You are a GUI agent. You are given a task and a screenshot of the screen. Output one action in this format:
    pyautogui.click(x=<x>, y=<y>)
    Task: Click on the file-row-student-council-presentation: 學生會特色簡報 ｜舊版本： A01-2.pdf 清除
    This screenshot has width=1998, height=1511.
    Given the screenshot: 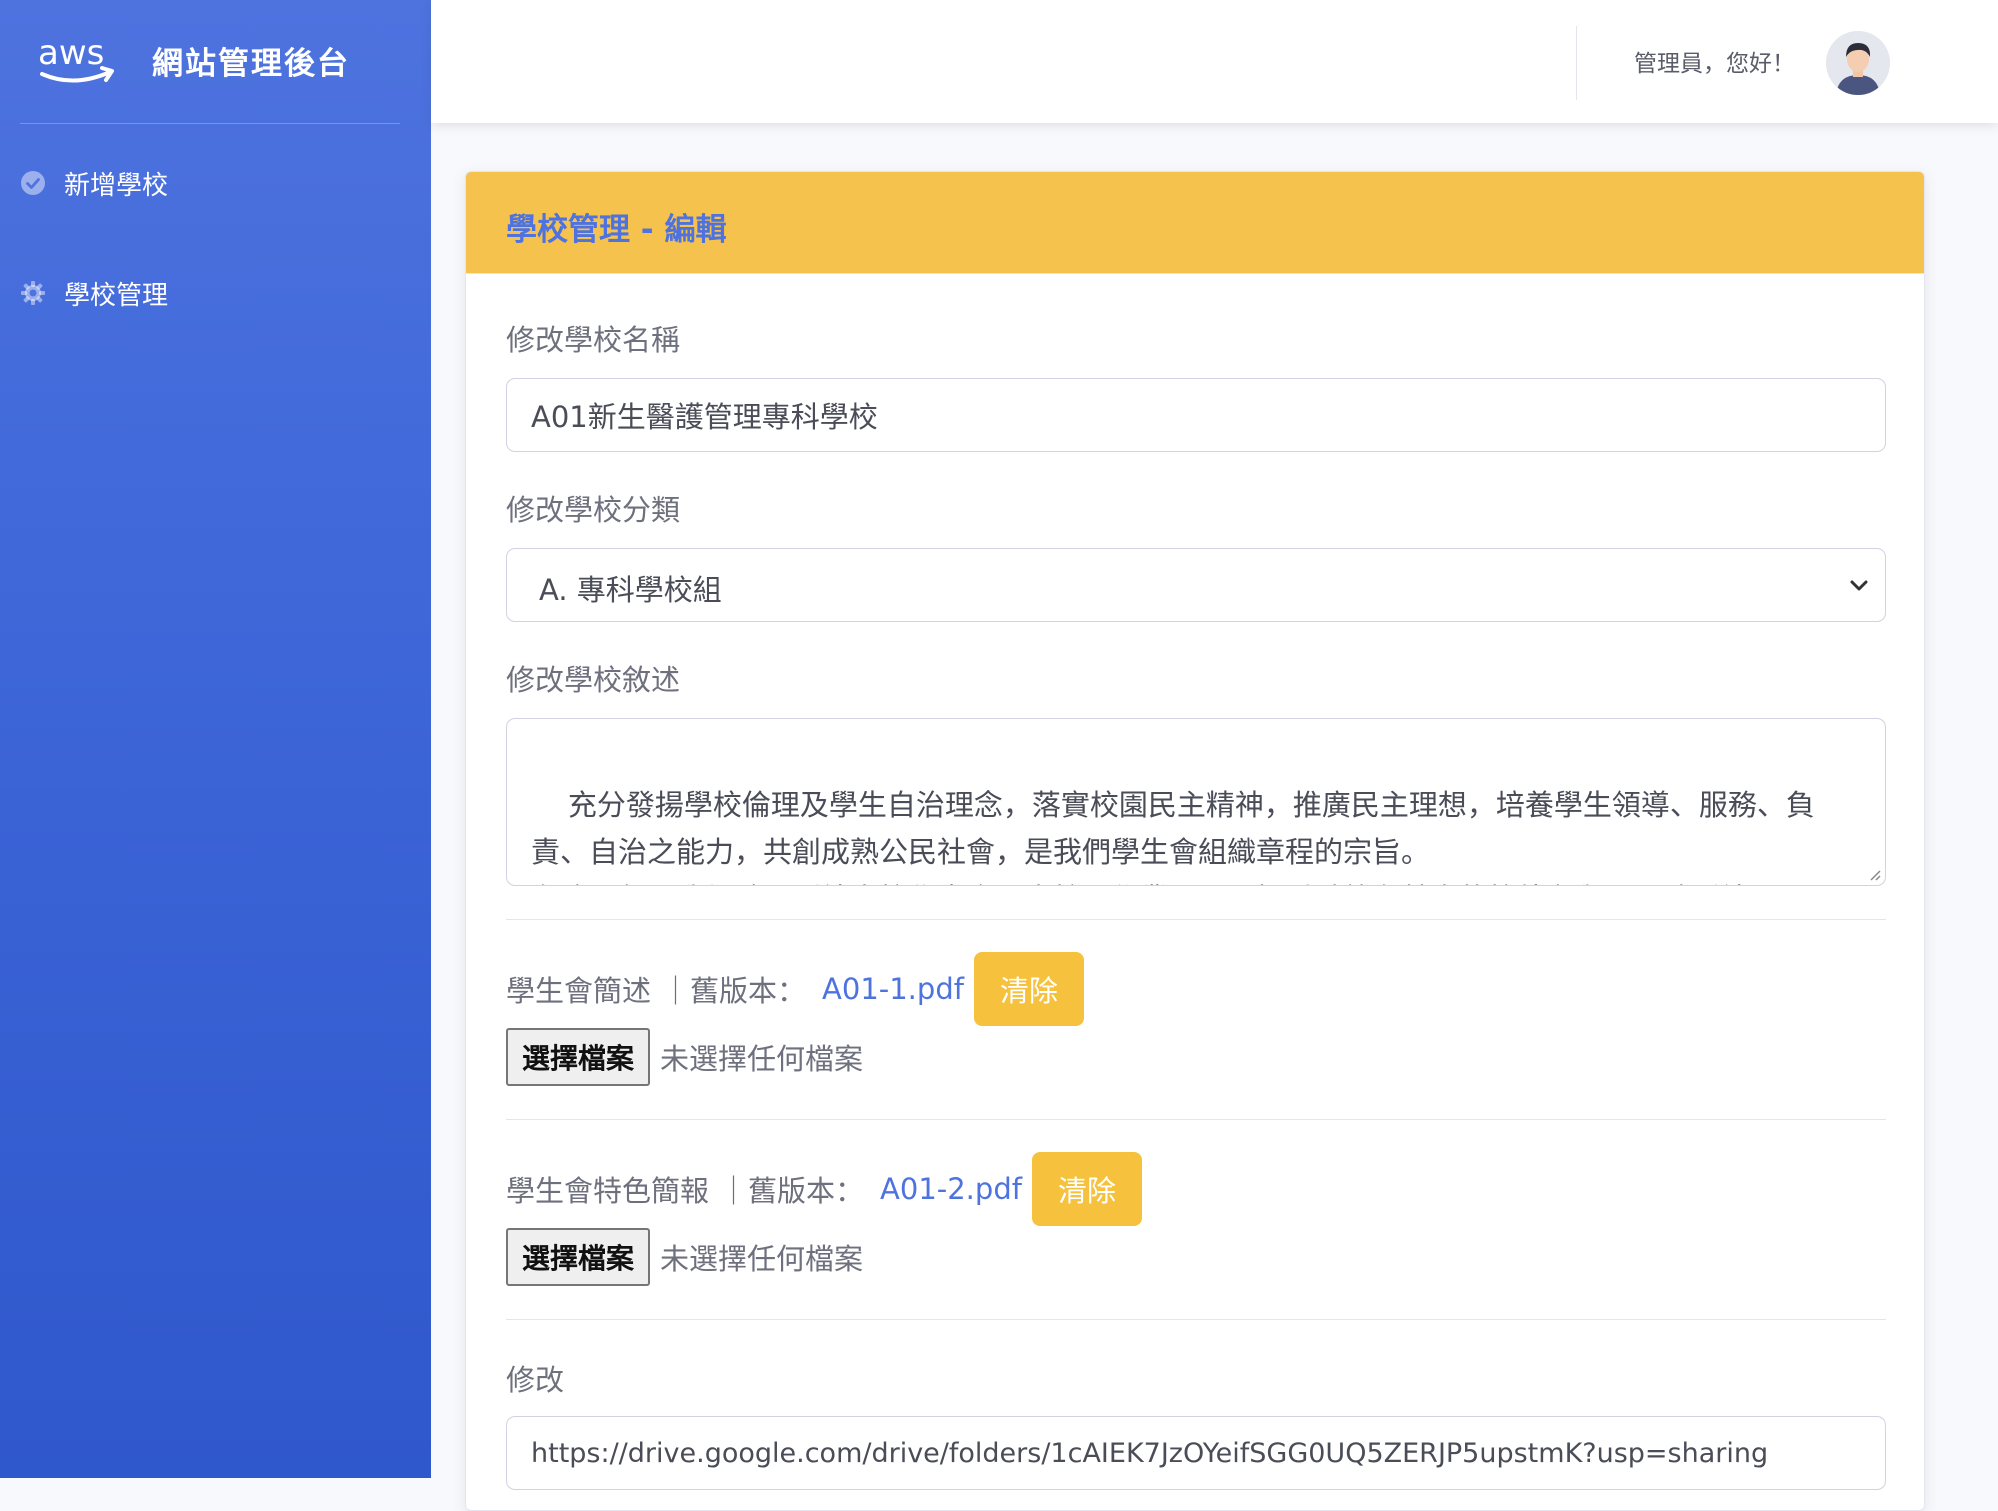 What is the action you would take?
    pyautogui.click(x=824, y=1189)
    